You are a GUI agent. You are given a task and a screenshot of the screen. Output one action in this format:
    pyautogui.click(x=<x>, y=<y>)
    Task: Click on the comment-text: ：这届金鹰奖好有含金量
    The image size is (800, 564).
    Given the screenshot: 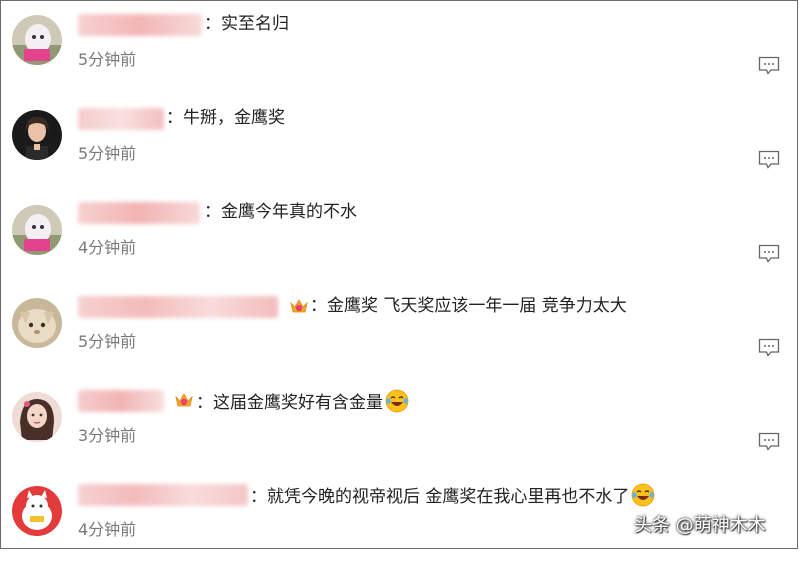 What is the action you would take?
    pyautogui.click(x=302, y=401)
    